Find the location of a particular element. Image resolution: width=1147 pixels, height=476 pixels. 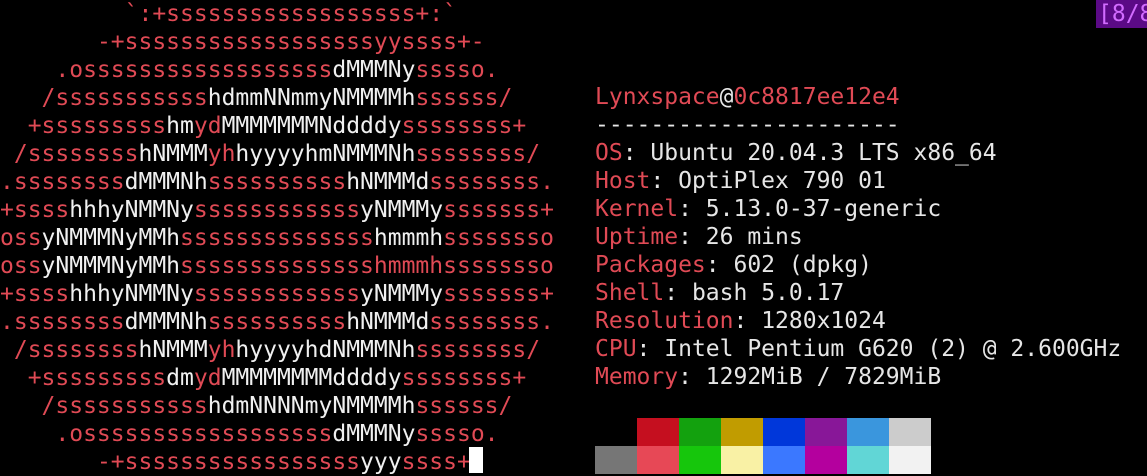

info-field-resolution: Resolution: 1280x1024 is located at coordinates (858, 321).